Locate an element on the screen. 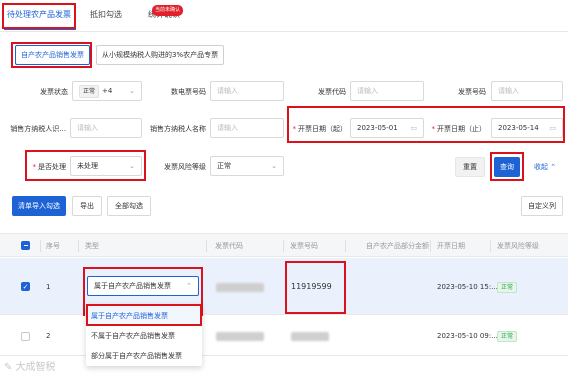  import-check-button: 清单导入勾选 is located at coordinates (39, 206).